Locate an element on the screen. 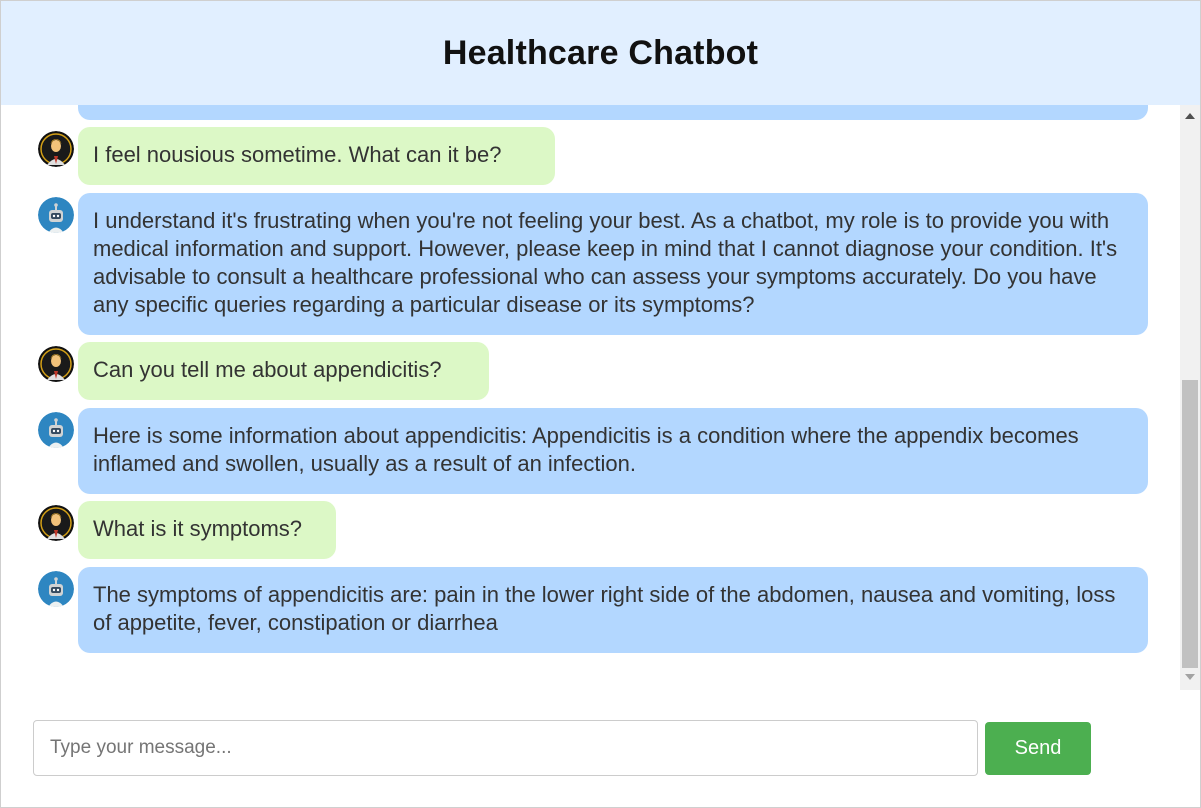 The height and width of the screenshot is (808, 1201). scroll-down-icon is located at coordinates (1190, 677).